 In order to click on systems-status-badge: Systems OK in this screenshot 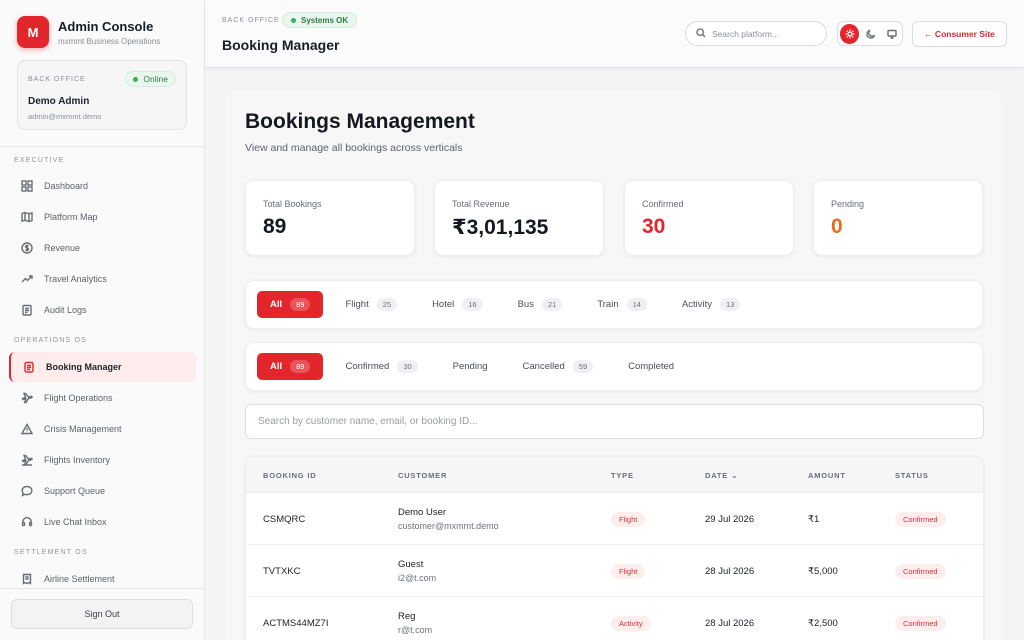, I will do `click(320, 20)`.